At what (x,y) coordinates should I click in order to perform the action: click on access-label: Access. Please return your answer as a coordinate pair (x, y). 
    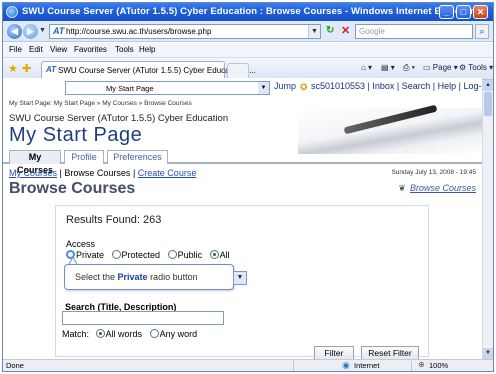
    Looking at the image, I should click on (81, 244).